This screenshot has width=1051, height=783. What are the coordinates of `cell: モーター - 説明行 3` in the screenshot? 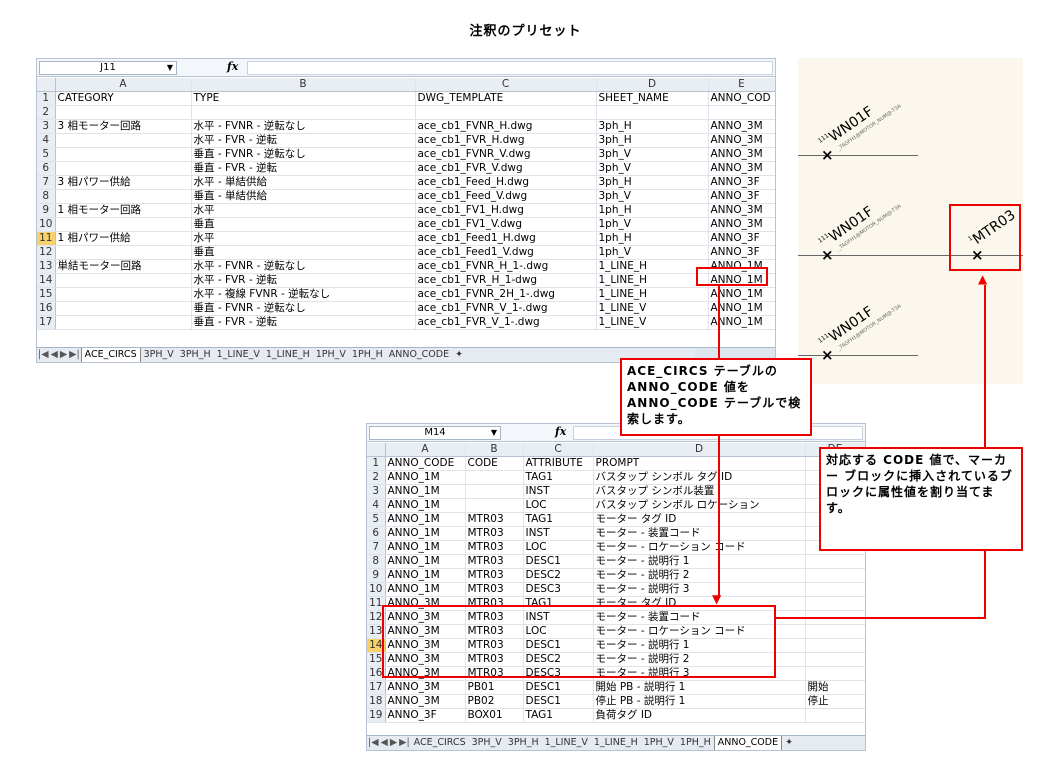 It's located at (699, 589).